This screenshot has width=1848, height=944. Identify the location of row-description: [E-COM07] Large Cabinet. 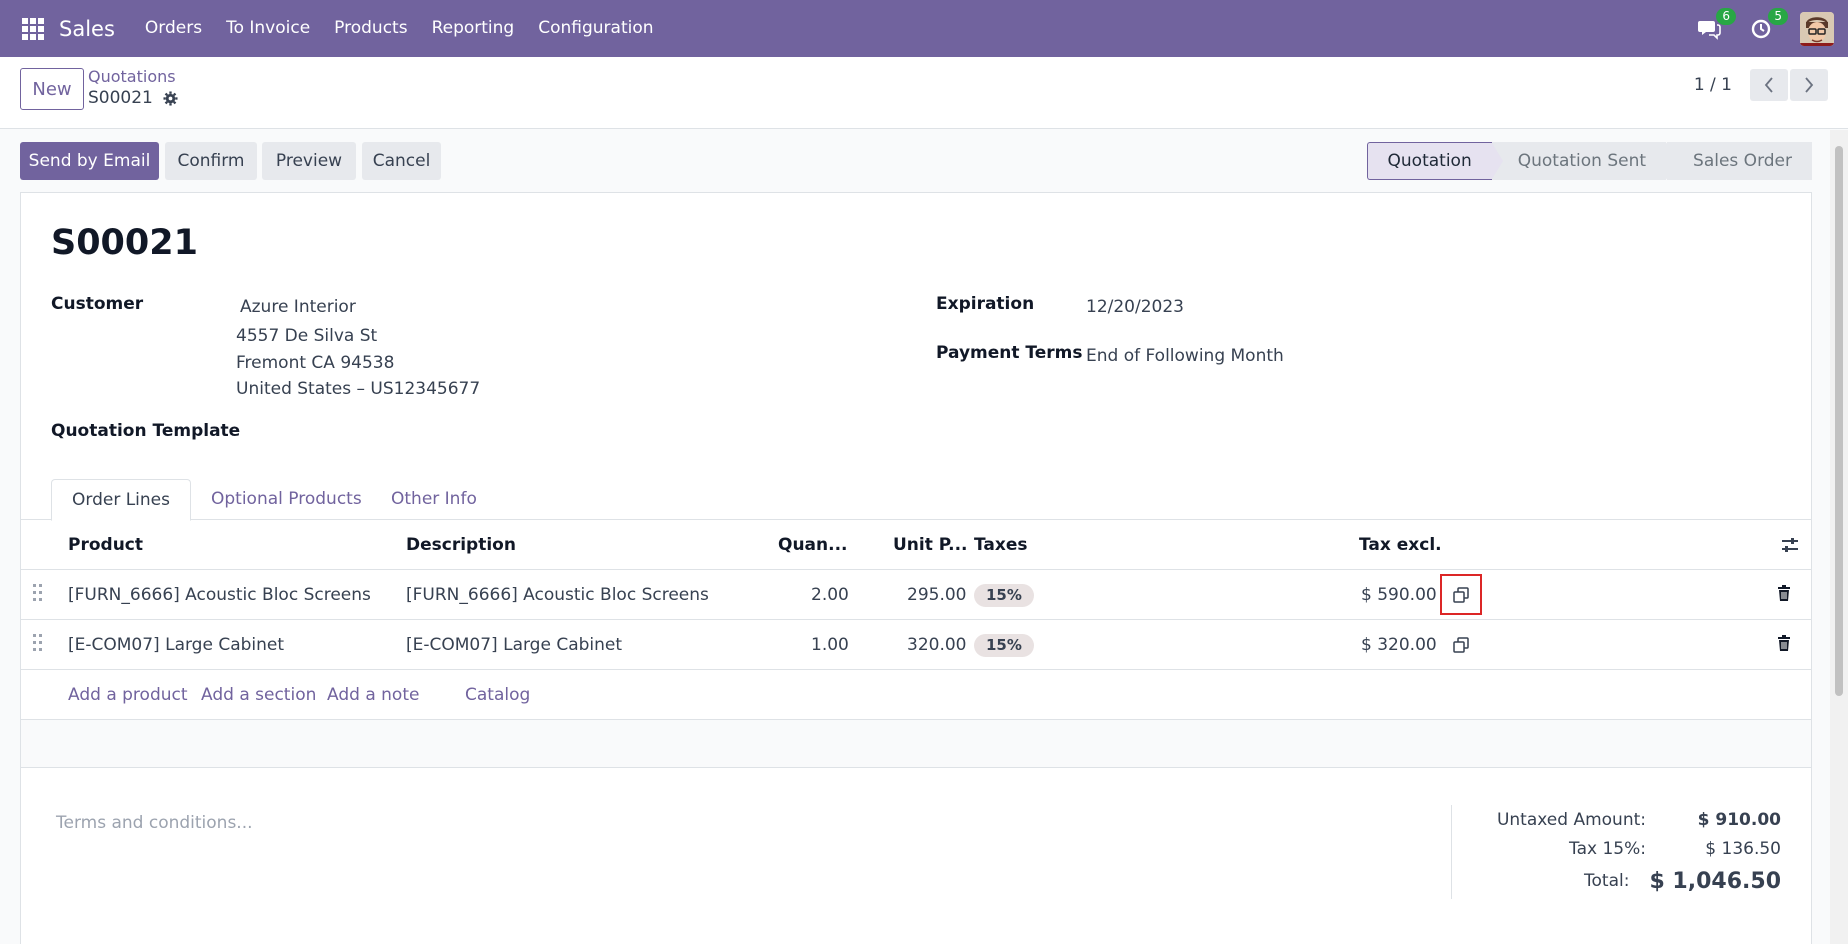
(514, 645).